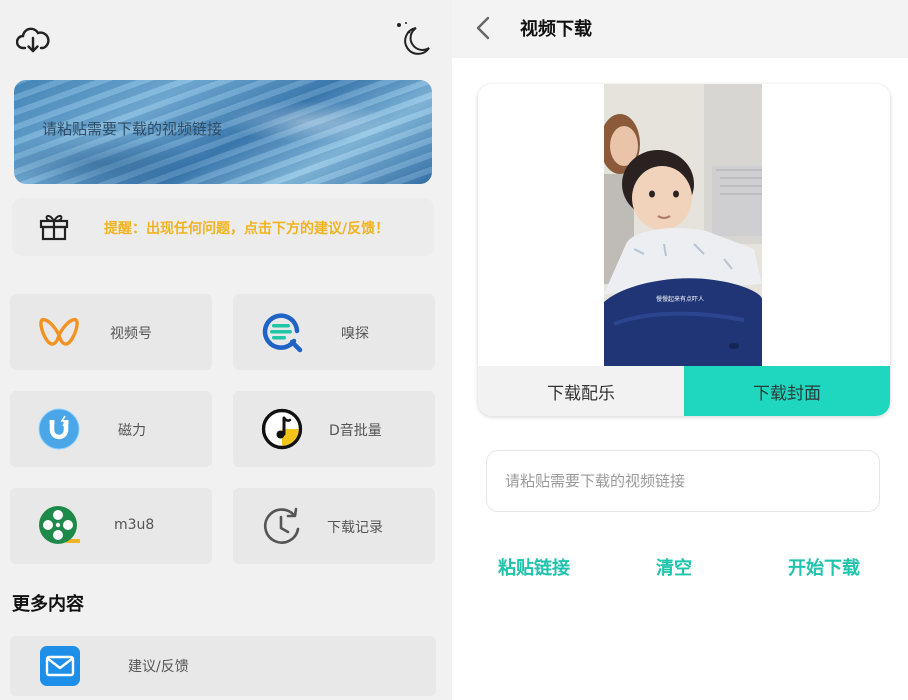  I want to click on tile-label: 嗅探, so click(355, 334).